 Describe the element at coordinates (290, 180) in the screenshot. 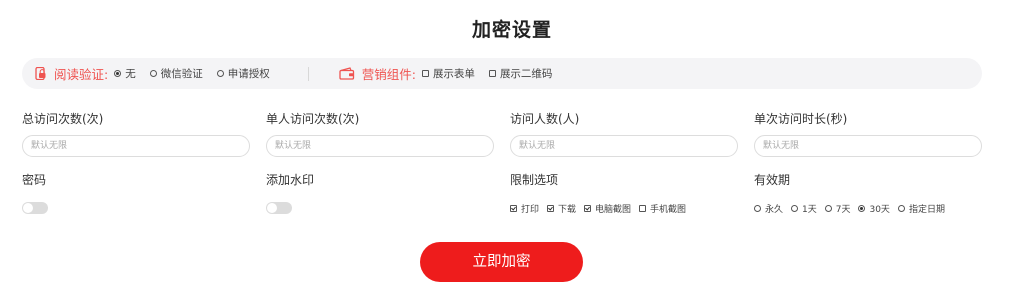

I see `watermark-label: 添加水印` at that location.